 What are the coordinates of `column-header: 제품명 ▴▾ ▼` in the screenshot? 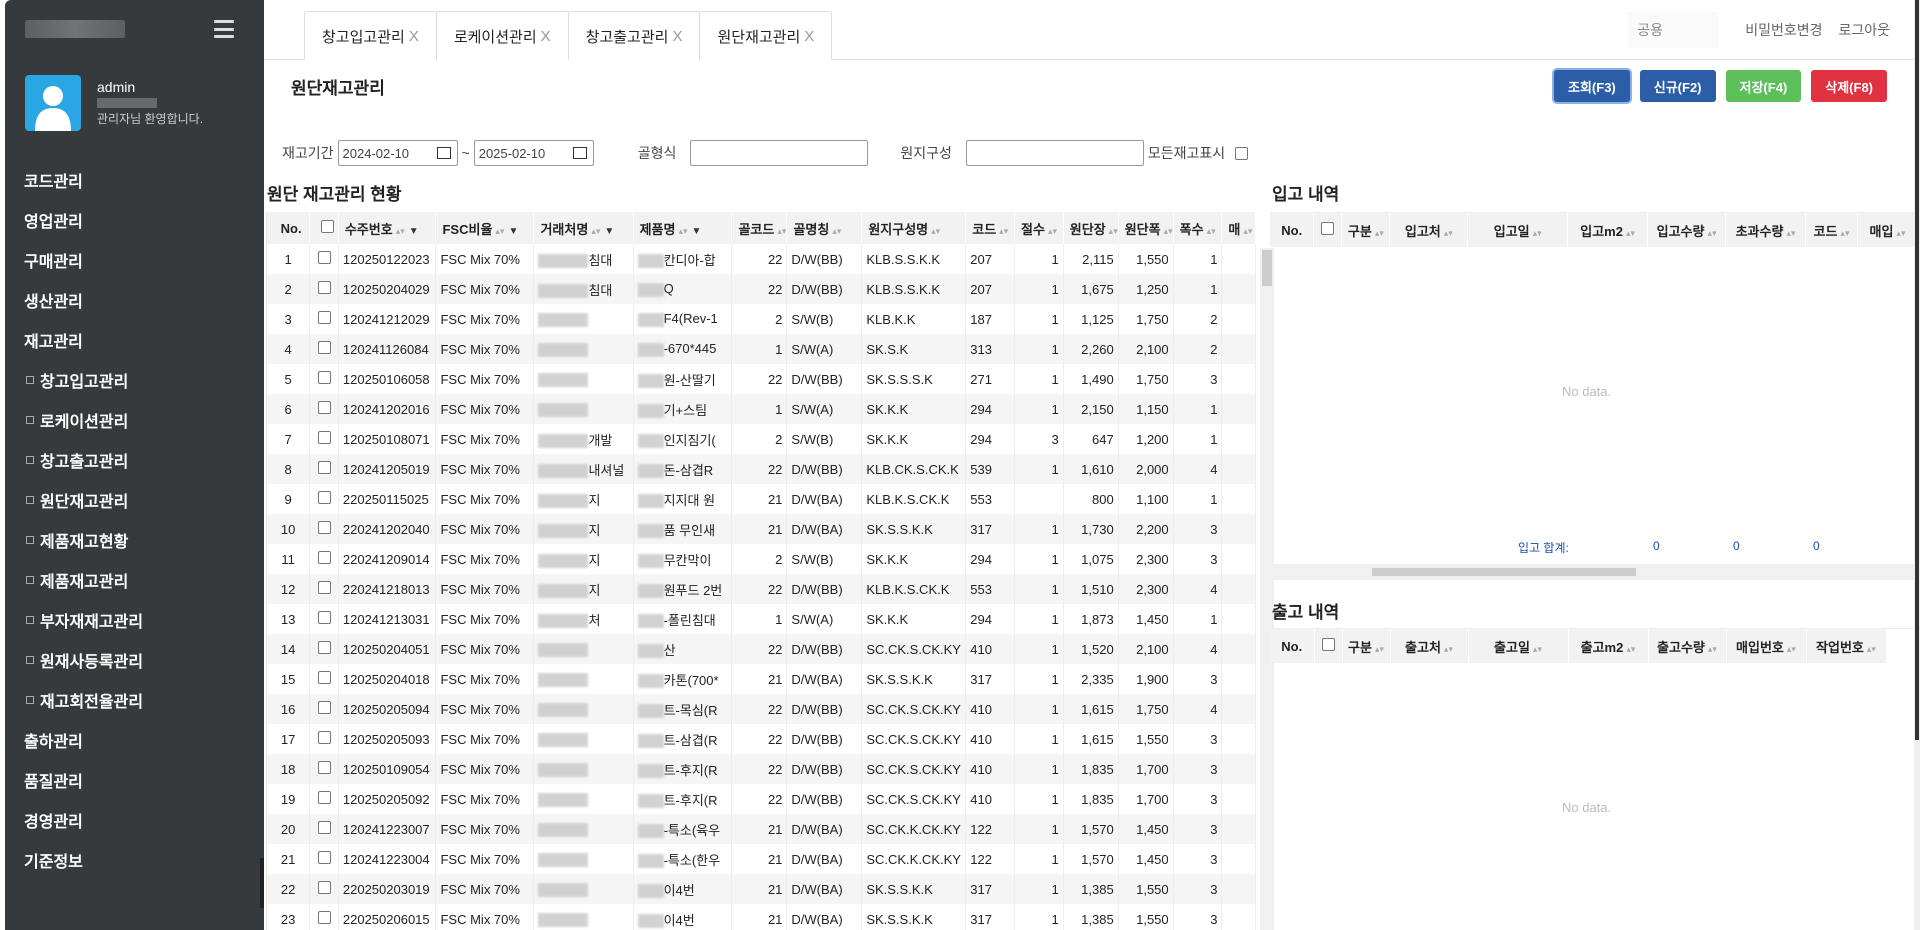 It's located at (683, 228).